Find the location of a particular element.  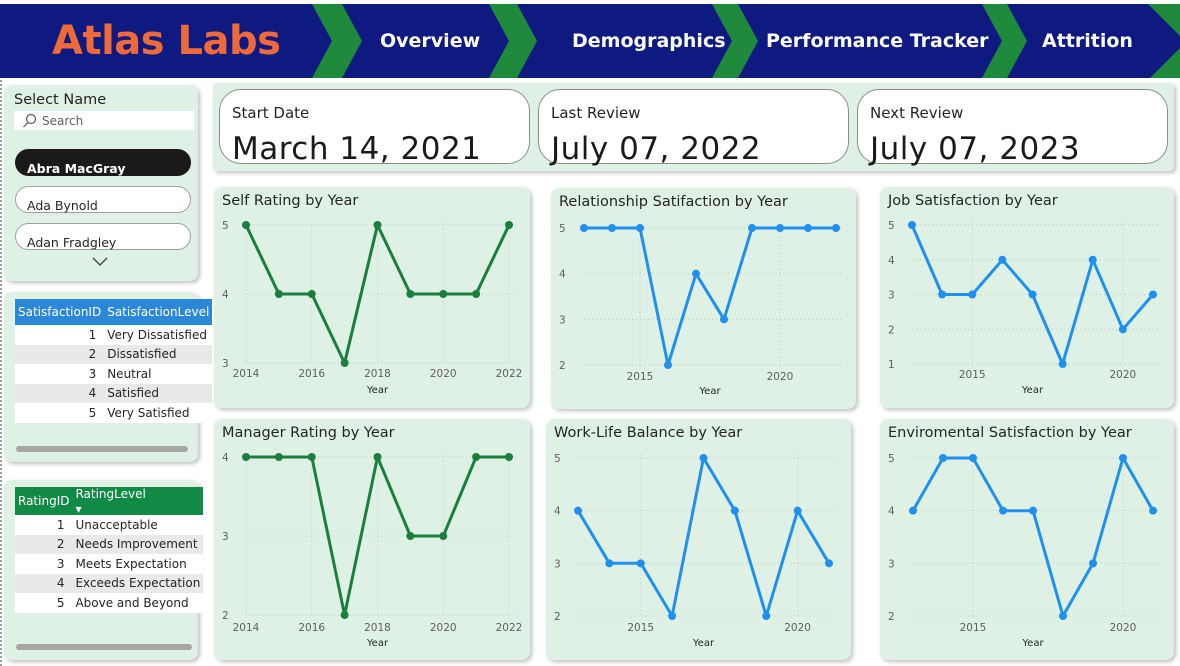

slicer-item-abra-macgray: Abra MacGray is located at coordinates (103, 162).